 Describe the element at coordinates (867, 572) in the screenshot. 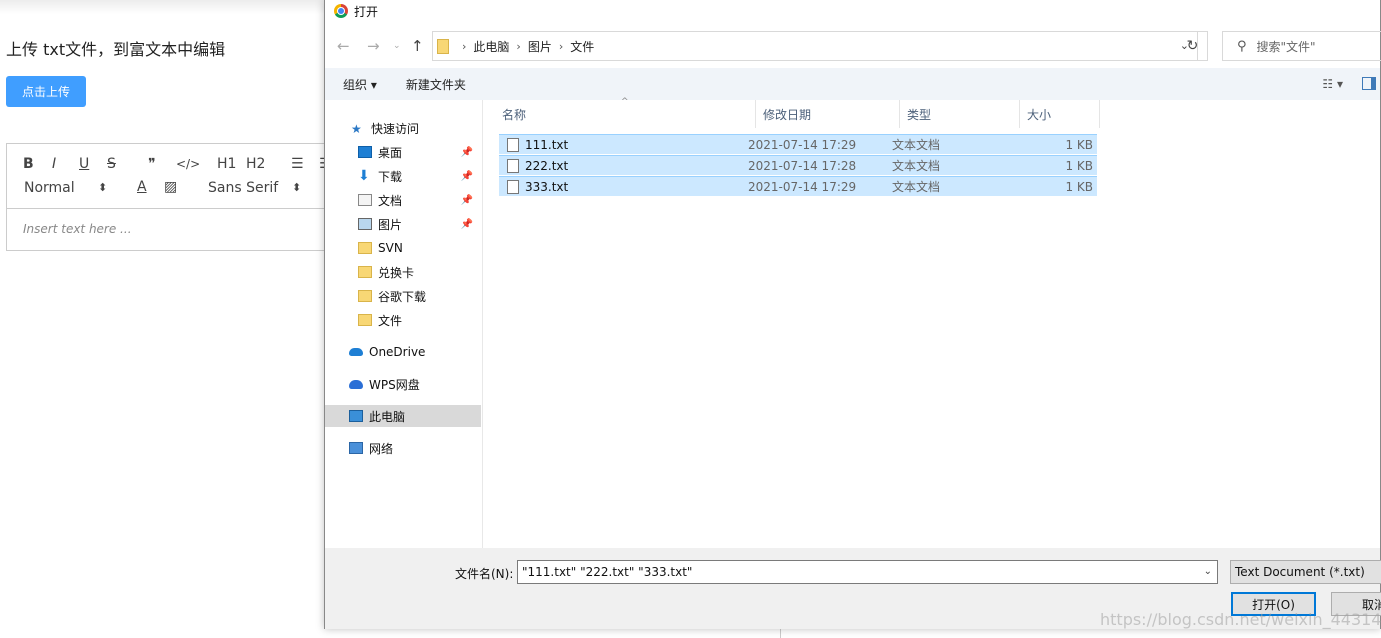

I see `filename-input: "111.txt" "222.txt" "333.txt" ⌄` at that location.